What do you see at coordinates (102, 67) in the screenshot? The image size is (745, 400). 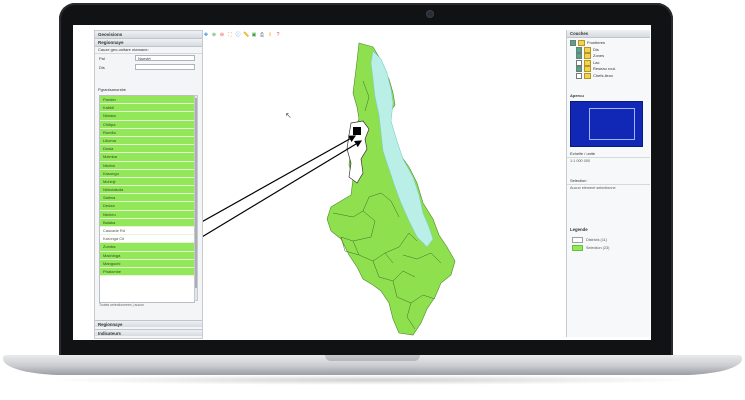 I see `field2-label: Dis` at bounding box center [102, 67].